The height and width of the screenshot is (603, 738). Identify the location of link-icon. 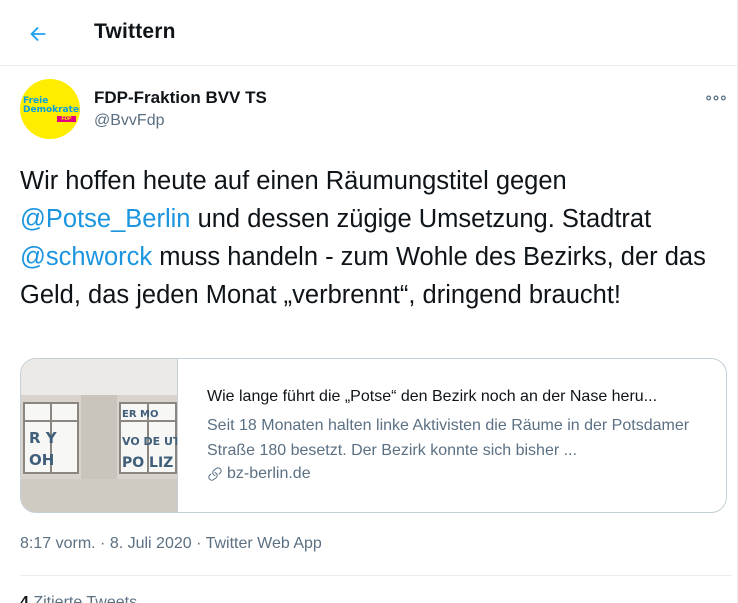
(215, 474).